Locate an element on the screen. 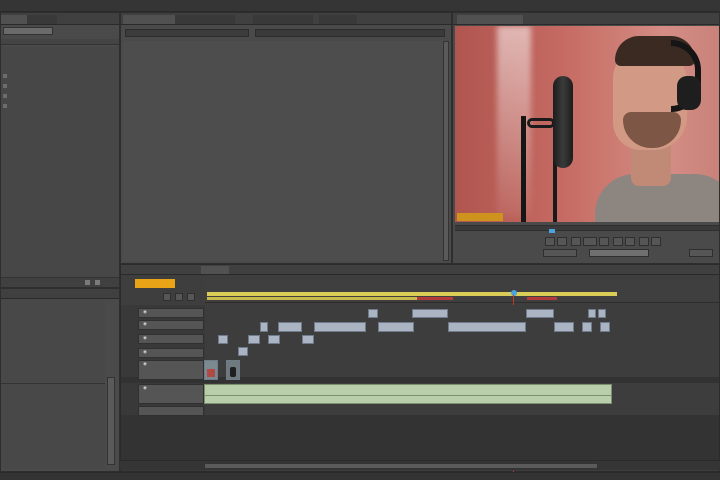 This screenshot has width=720, height=480. headphone-earcup is located at coordinates (689, 93).